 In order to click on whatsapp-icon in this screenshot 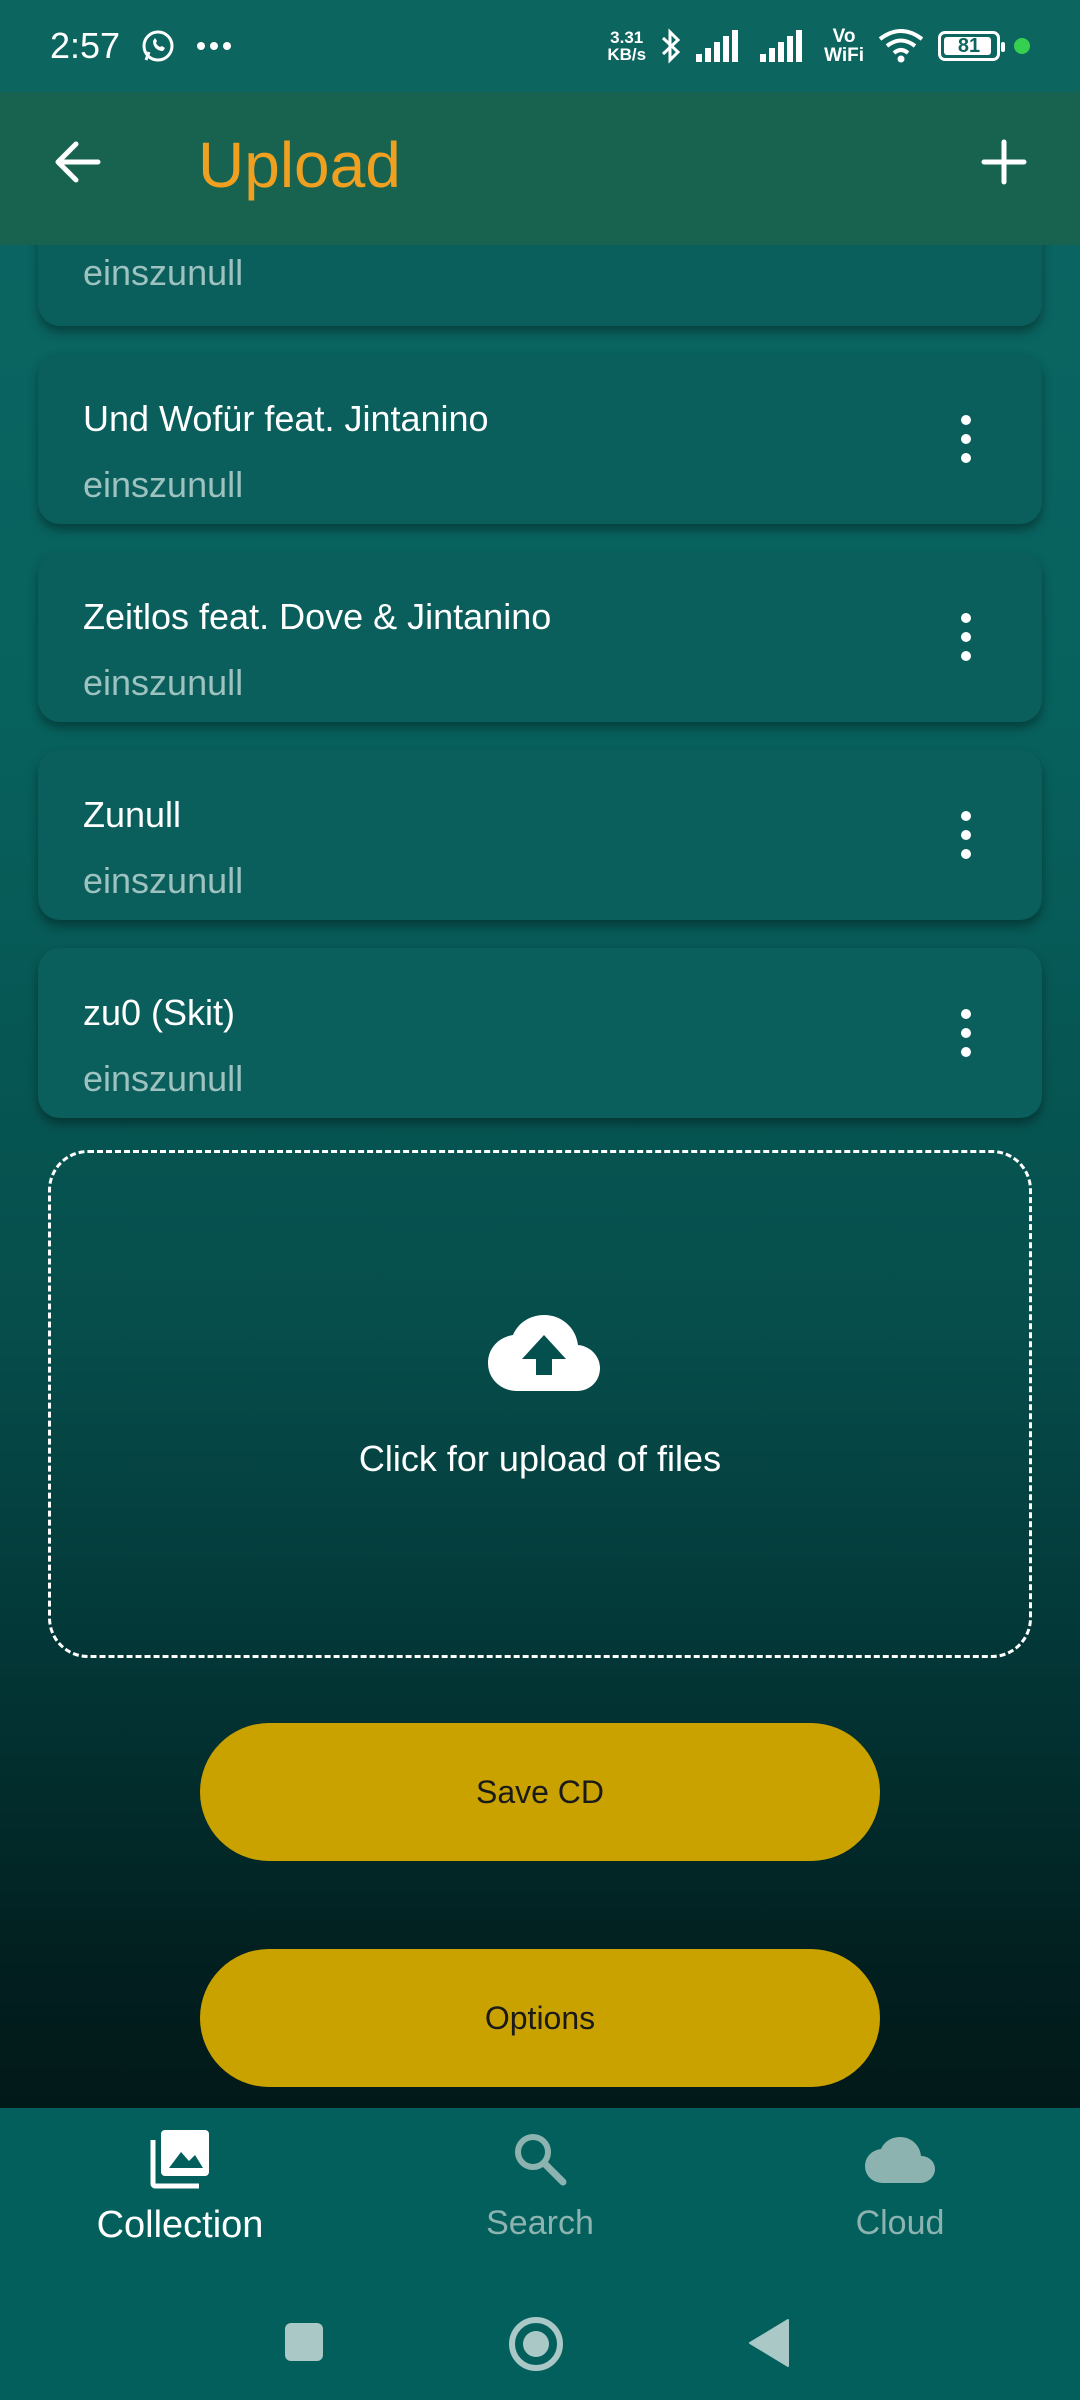, I will do `click(158, 46)`.